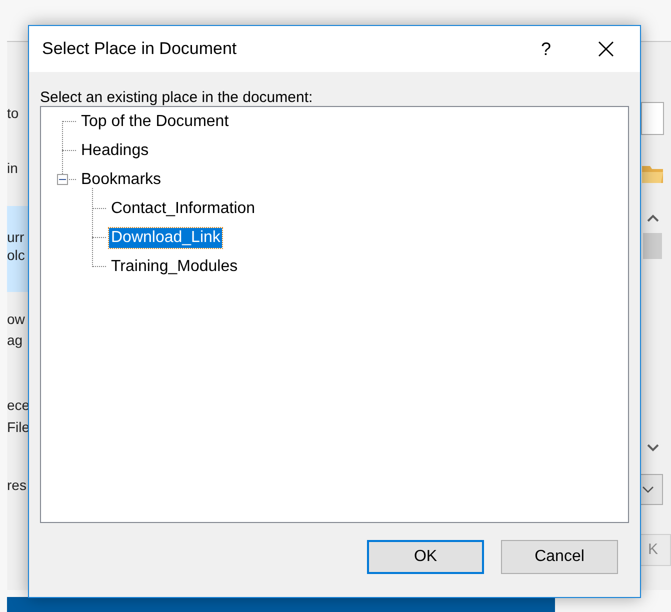  I want to click on scroll-up-icon, so click(653, 218).